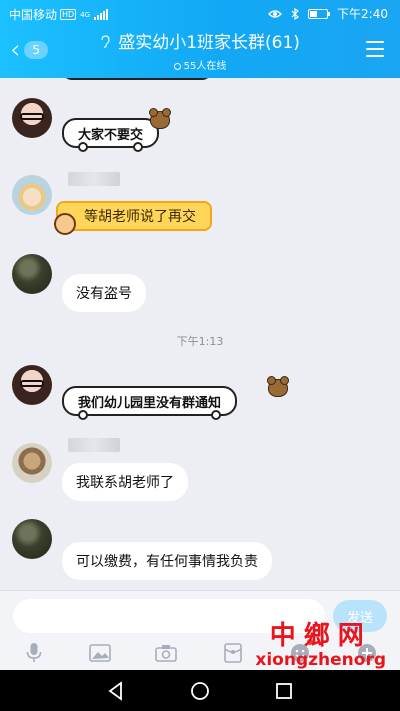  I want to click on previous-message-edge, so click(137, 79).